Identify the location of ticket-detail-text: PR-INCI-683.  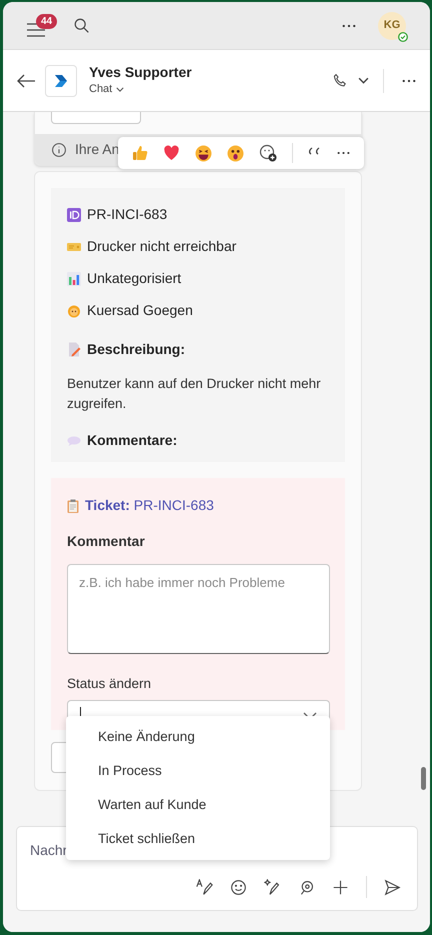
(127, 214).